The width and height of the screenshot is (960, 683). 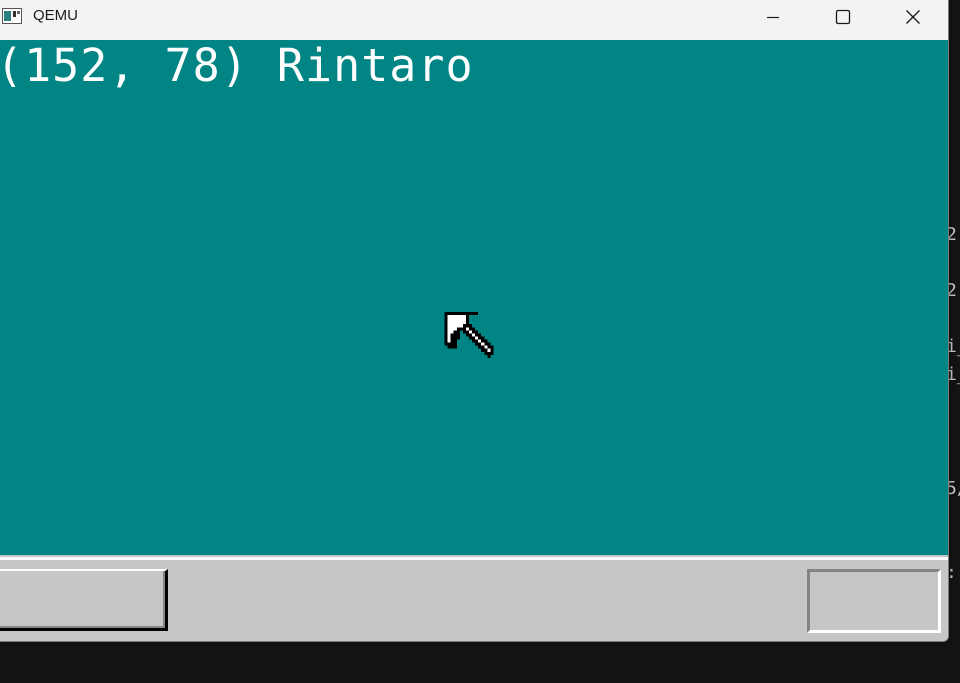 I want to click on maximize-icon, so click(x=843, y=17).